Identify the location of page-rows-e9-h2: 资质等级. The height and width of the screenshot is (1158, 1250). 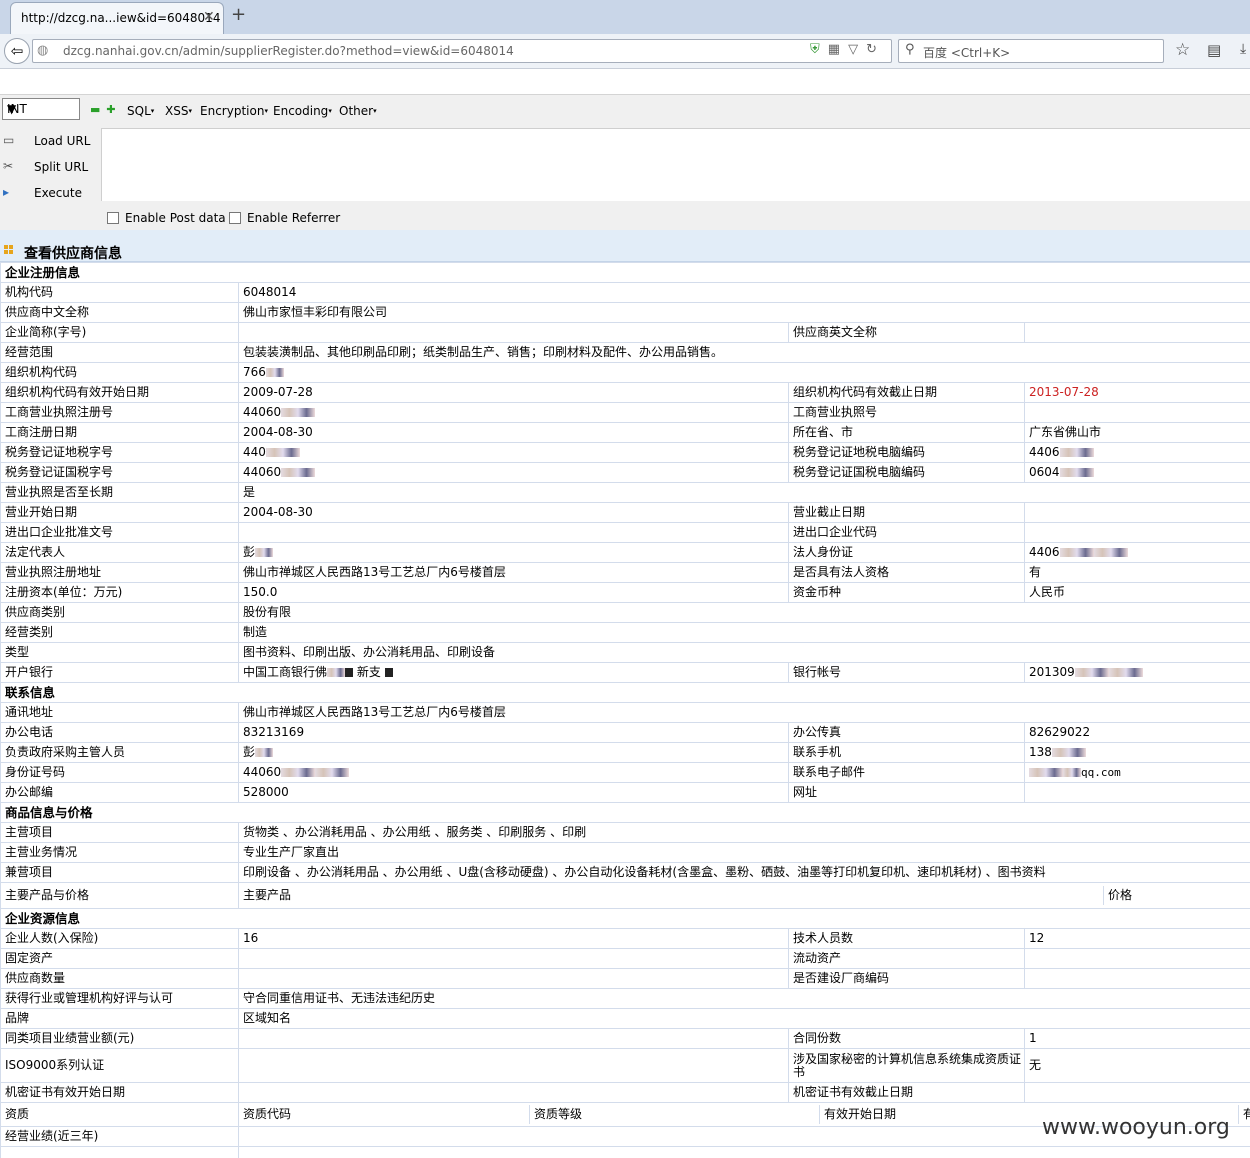
(674, 1114).